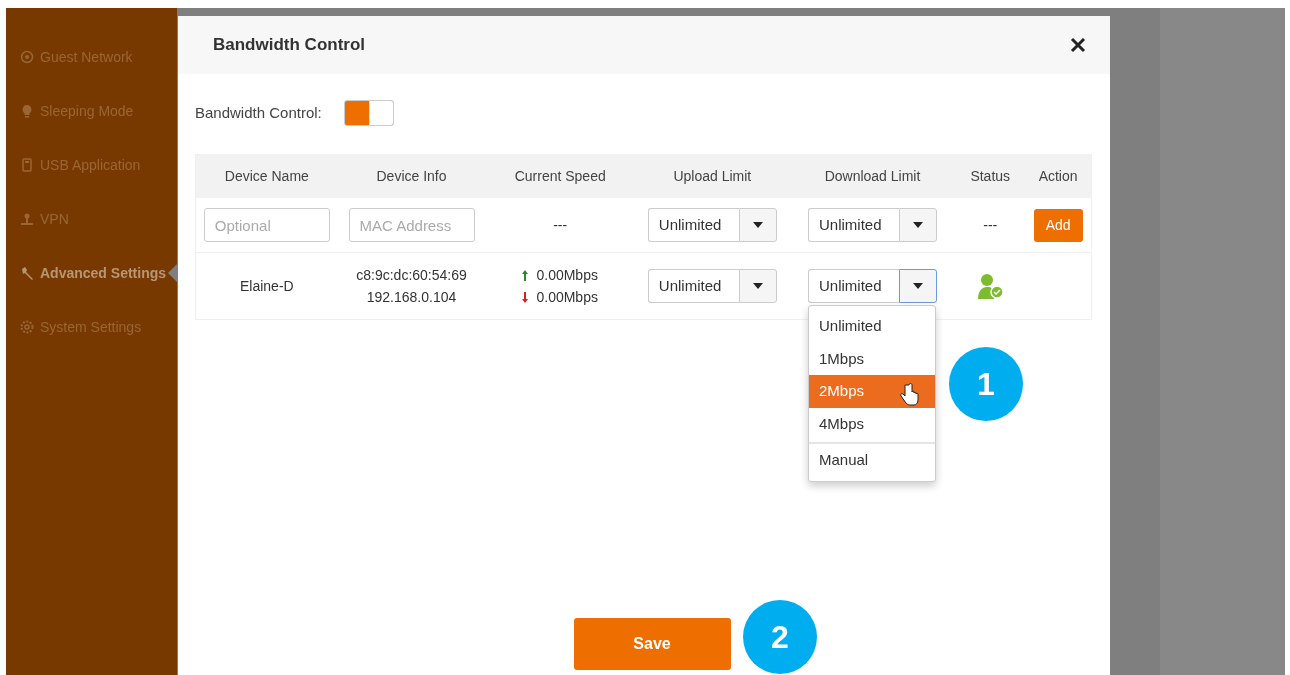  I want to click on menu-option: Unlimited, so click(872, 326).